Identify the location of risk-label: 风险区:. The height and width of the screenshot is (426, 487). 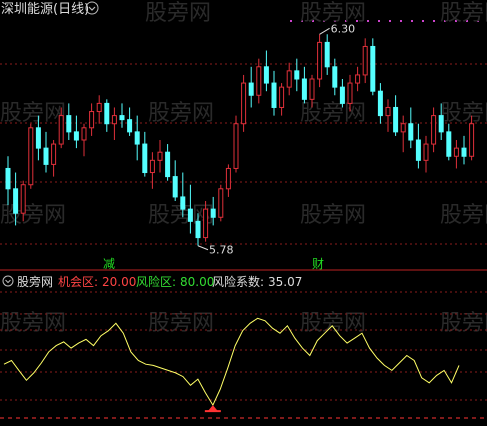
(156, 281).